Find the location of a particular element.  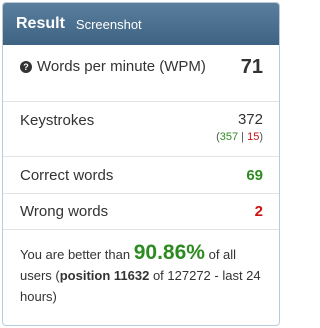

correct-words-label: Correct words is located at coordinates (67, 175).